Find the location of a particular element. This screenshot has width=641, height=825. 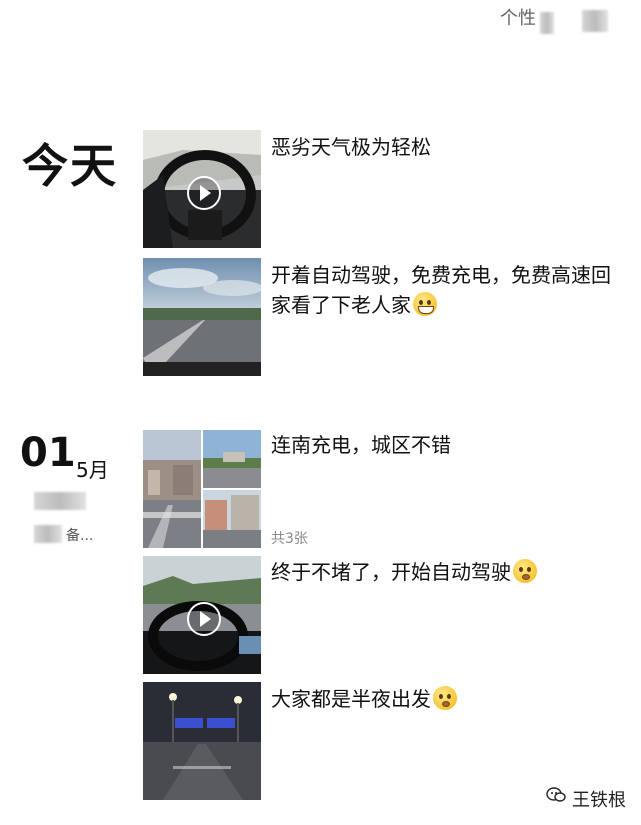

date-month: 5月 is located at coordinates (92, 470).